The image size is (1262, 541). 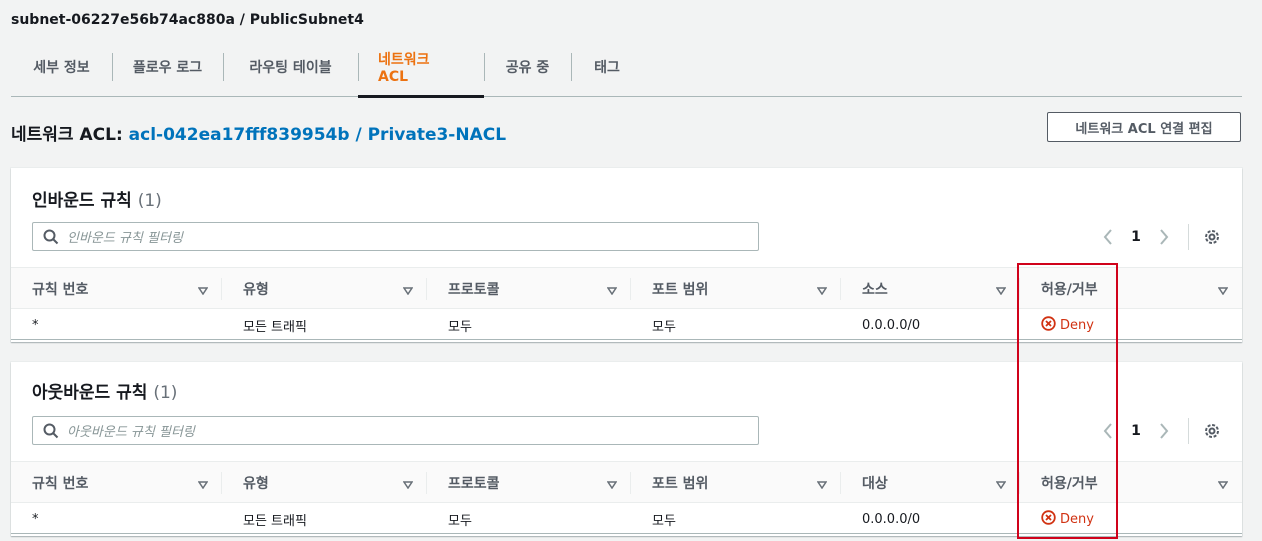 What do you see at coordinates (149, 201) in the screenshot?
I see `inbound-rules-count: (1)` at bounding box center [149, 201].